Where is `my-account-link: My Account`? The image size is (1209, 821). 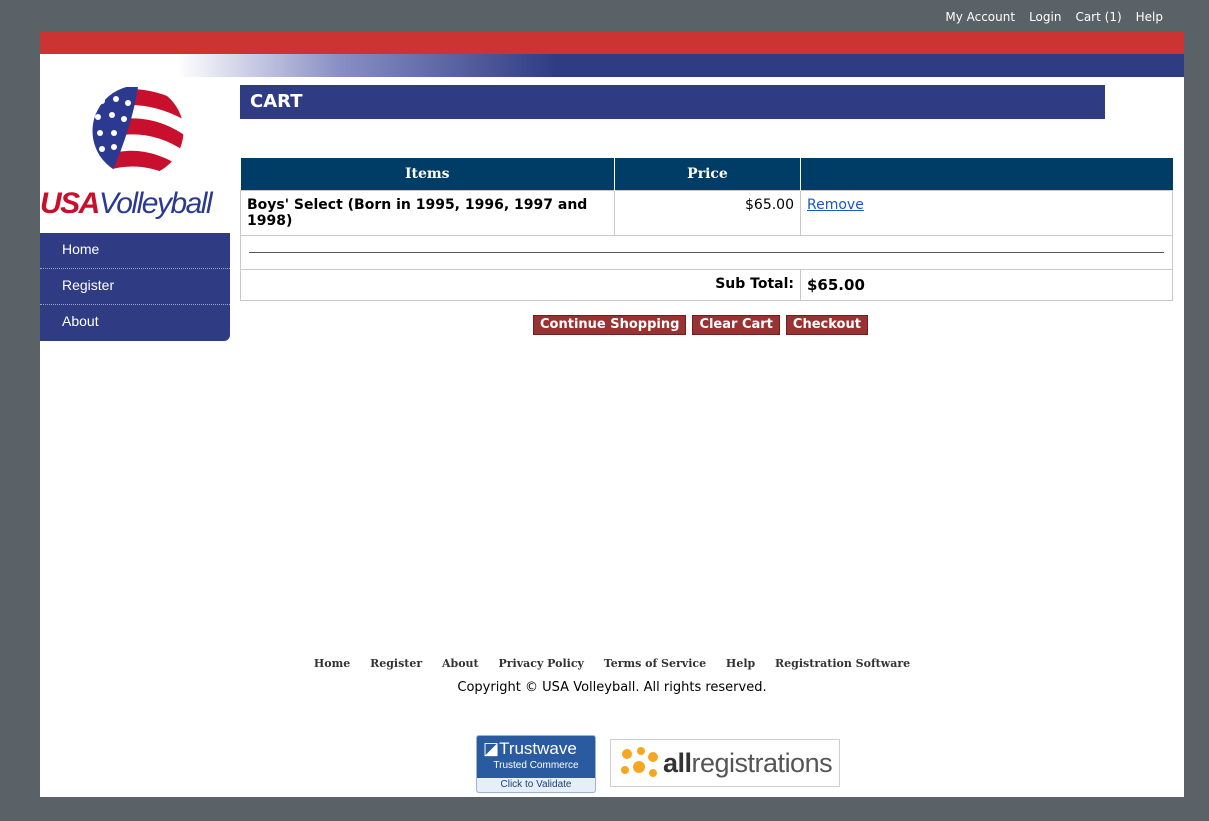
my-account-link: My Account is located at coordinates (980, 17).